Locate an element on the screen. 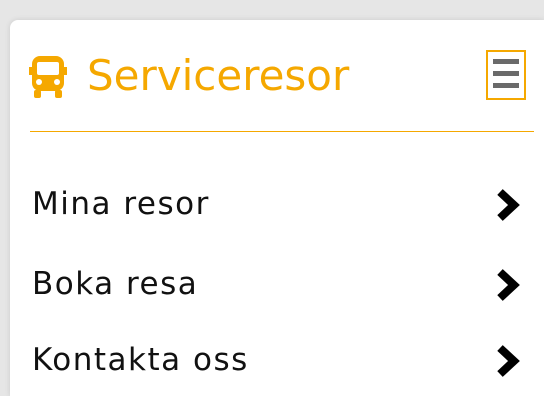  nav-item-label: Kontakta oss is located at coordinates (140, 360).